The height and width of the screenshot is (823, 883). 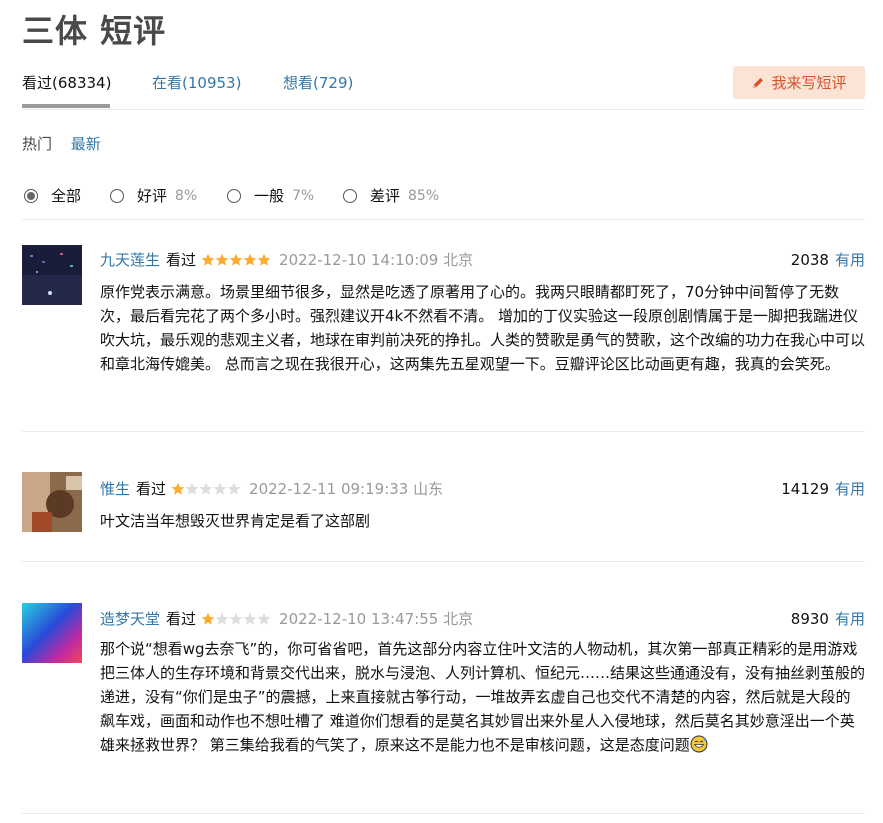 I want to click on vote-count: 8930, so click(x=809, y=619).